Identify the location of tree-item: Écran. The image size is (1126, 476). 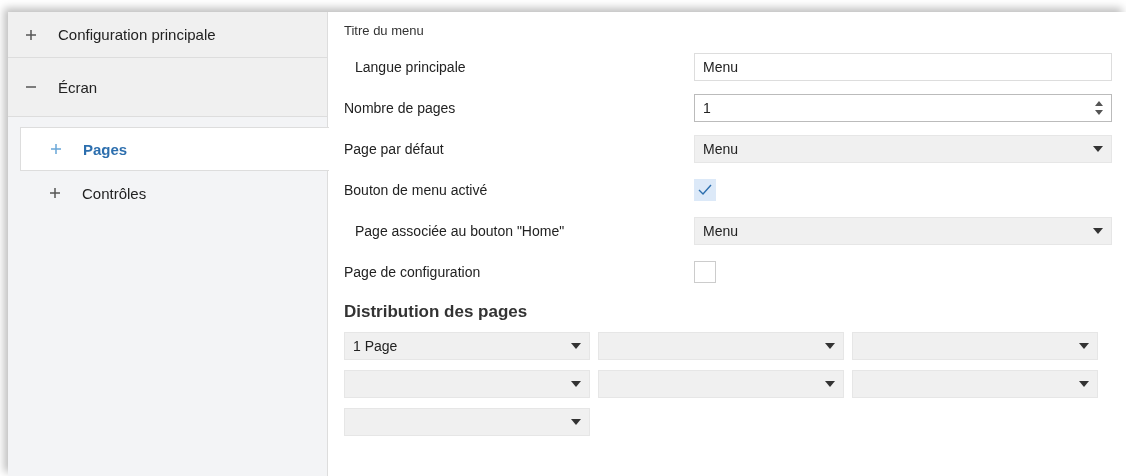
(167, 87).